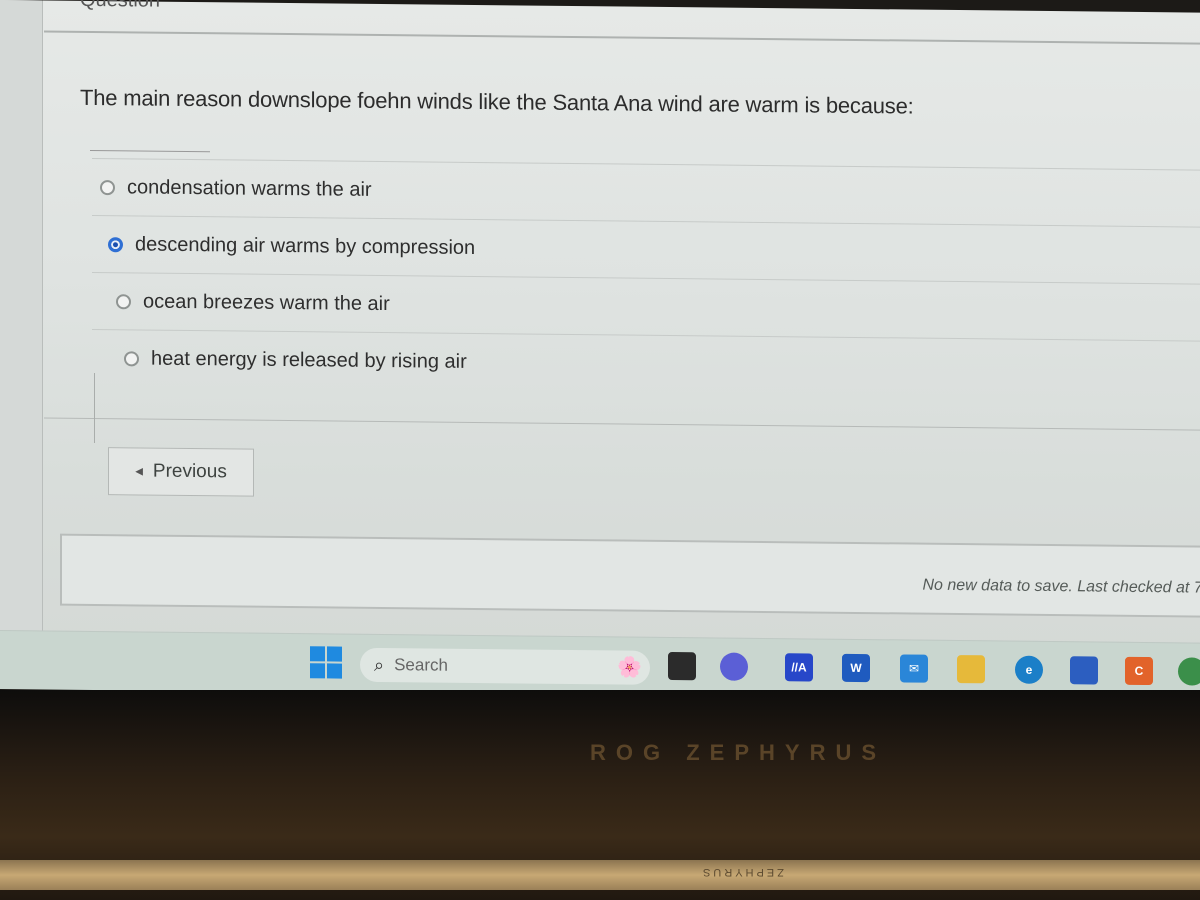 The height and width of the screenshot is (900, 1200). What do you see at coordinates (505, 666) in the screenshot?
I see `taskbar-search: ⌕ Search 🌸` at bounding box center [505, 666].